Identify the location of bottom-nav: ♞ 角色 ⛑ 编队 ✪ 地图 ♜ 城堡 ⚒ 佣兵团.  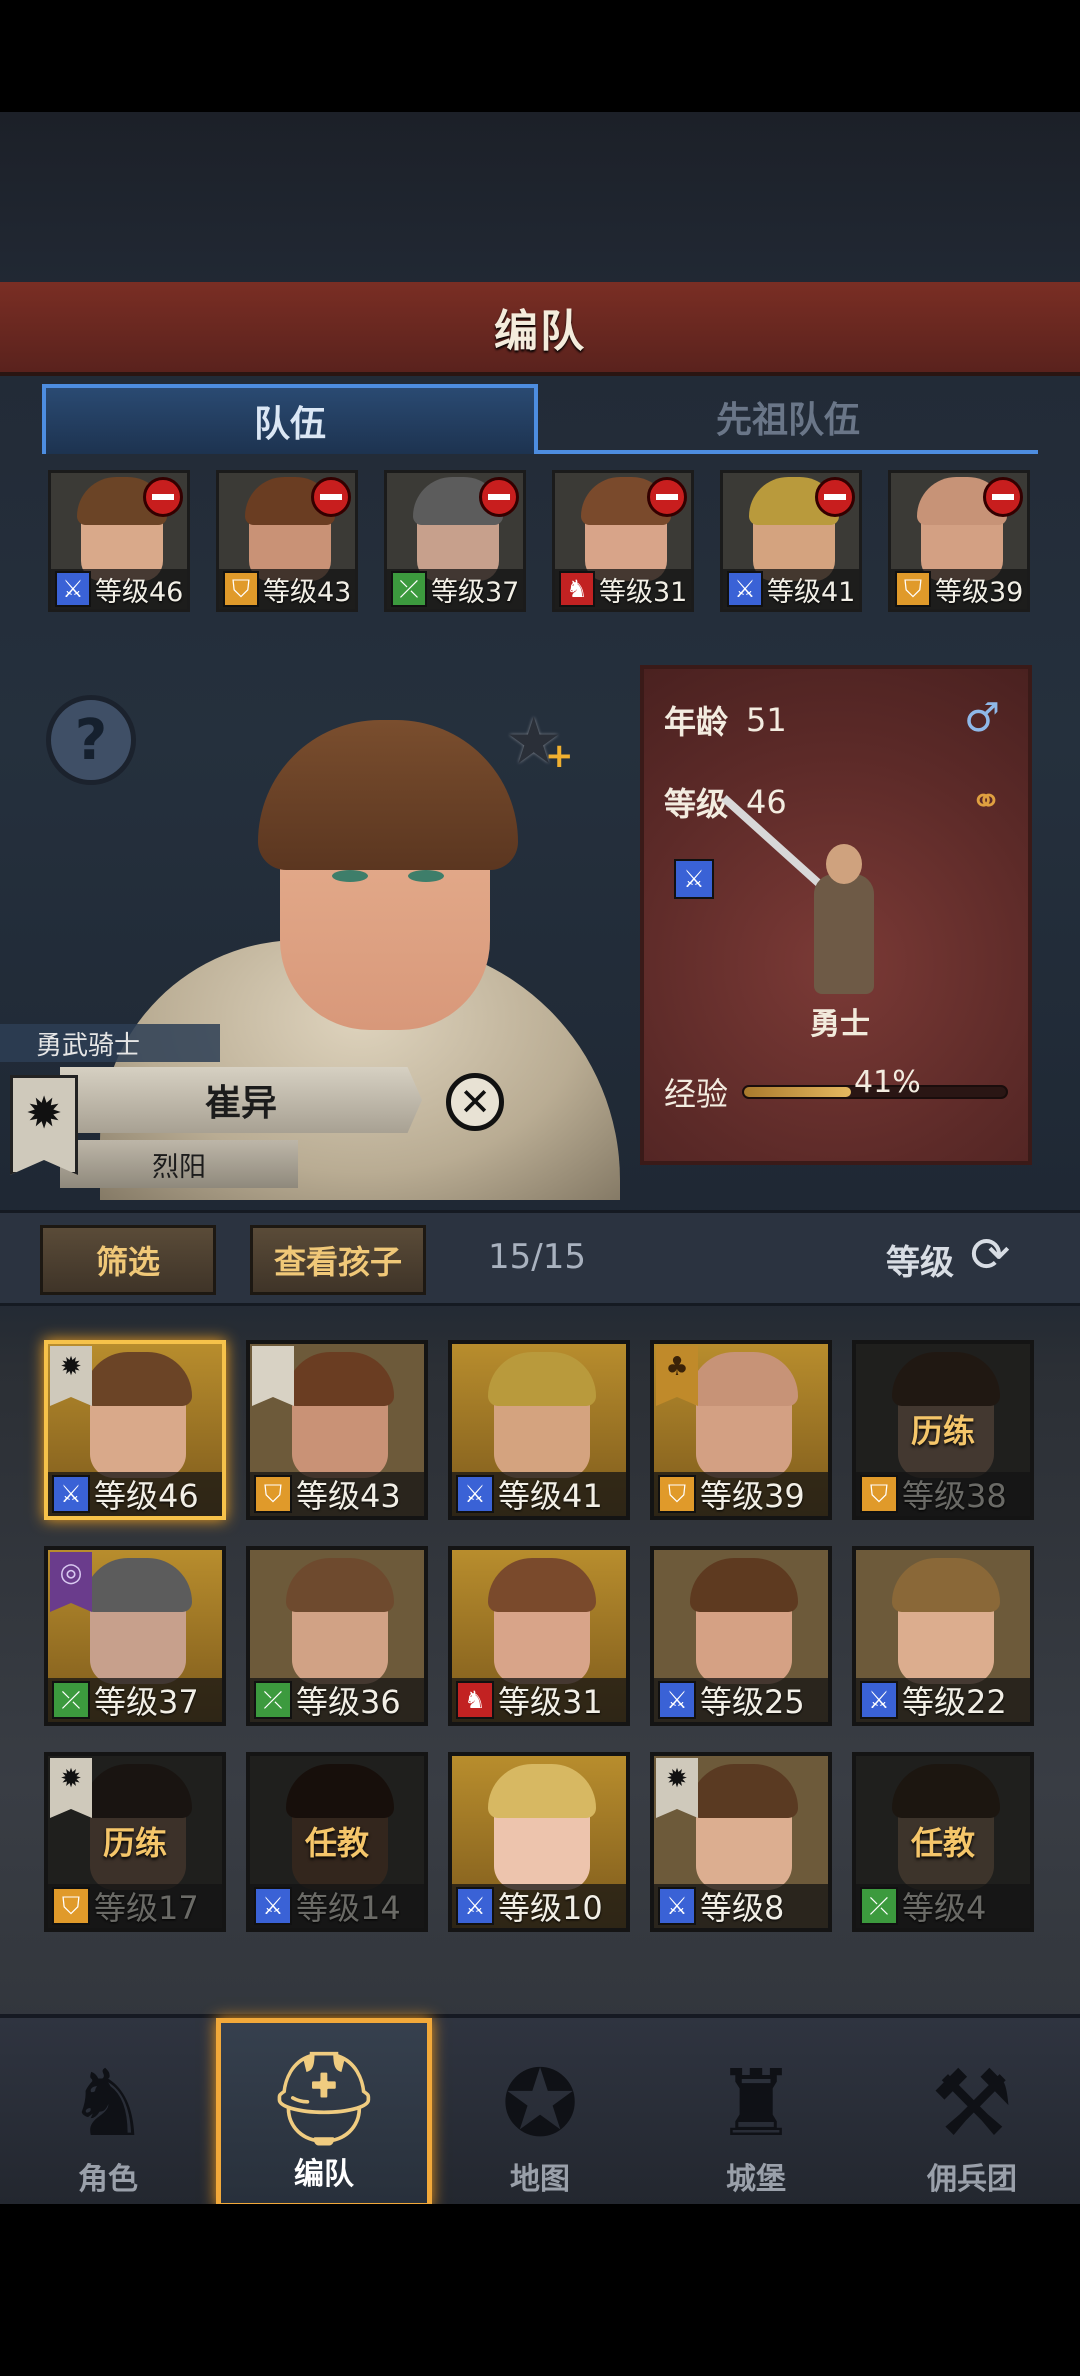
(540, 2111).